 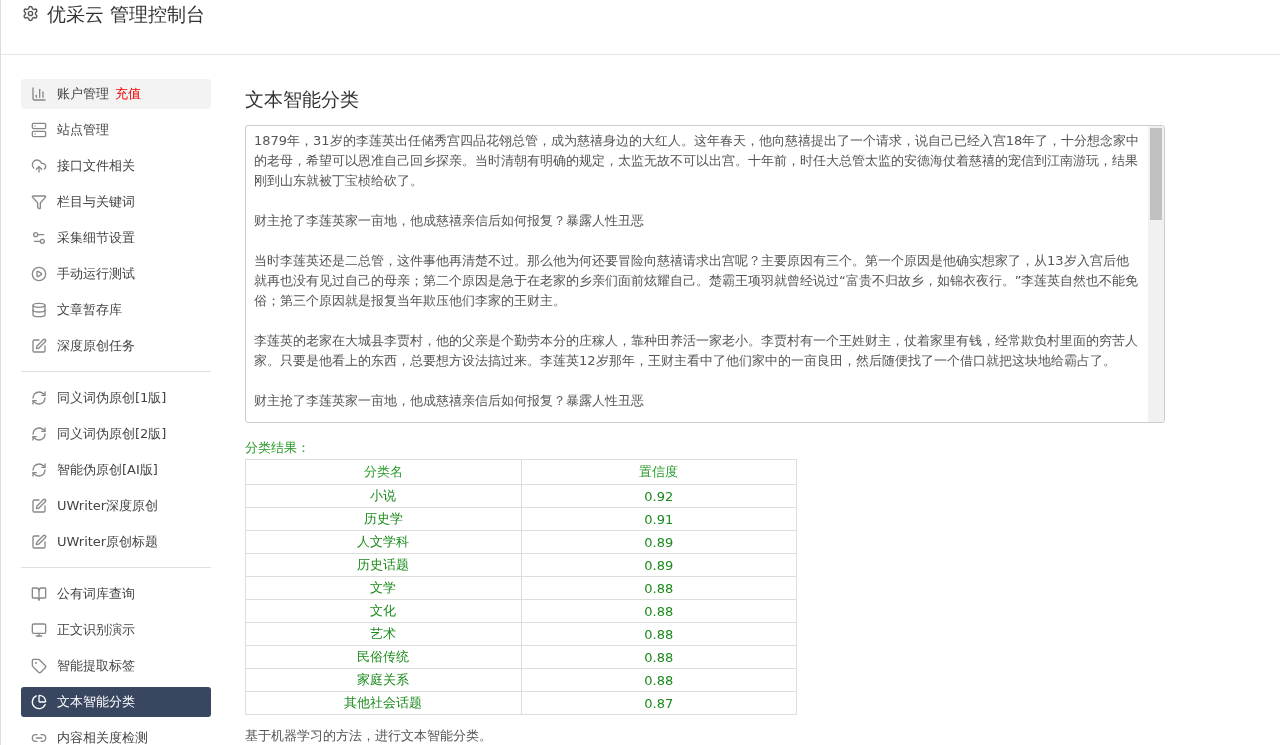 I want to click on sidebar-item: 智能伪原创[AI版], so click(x=116, y=470).